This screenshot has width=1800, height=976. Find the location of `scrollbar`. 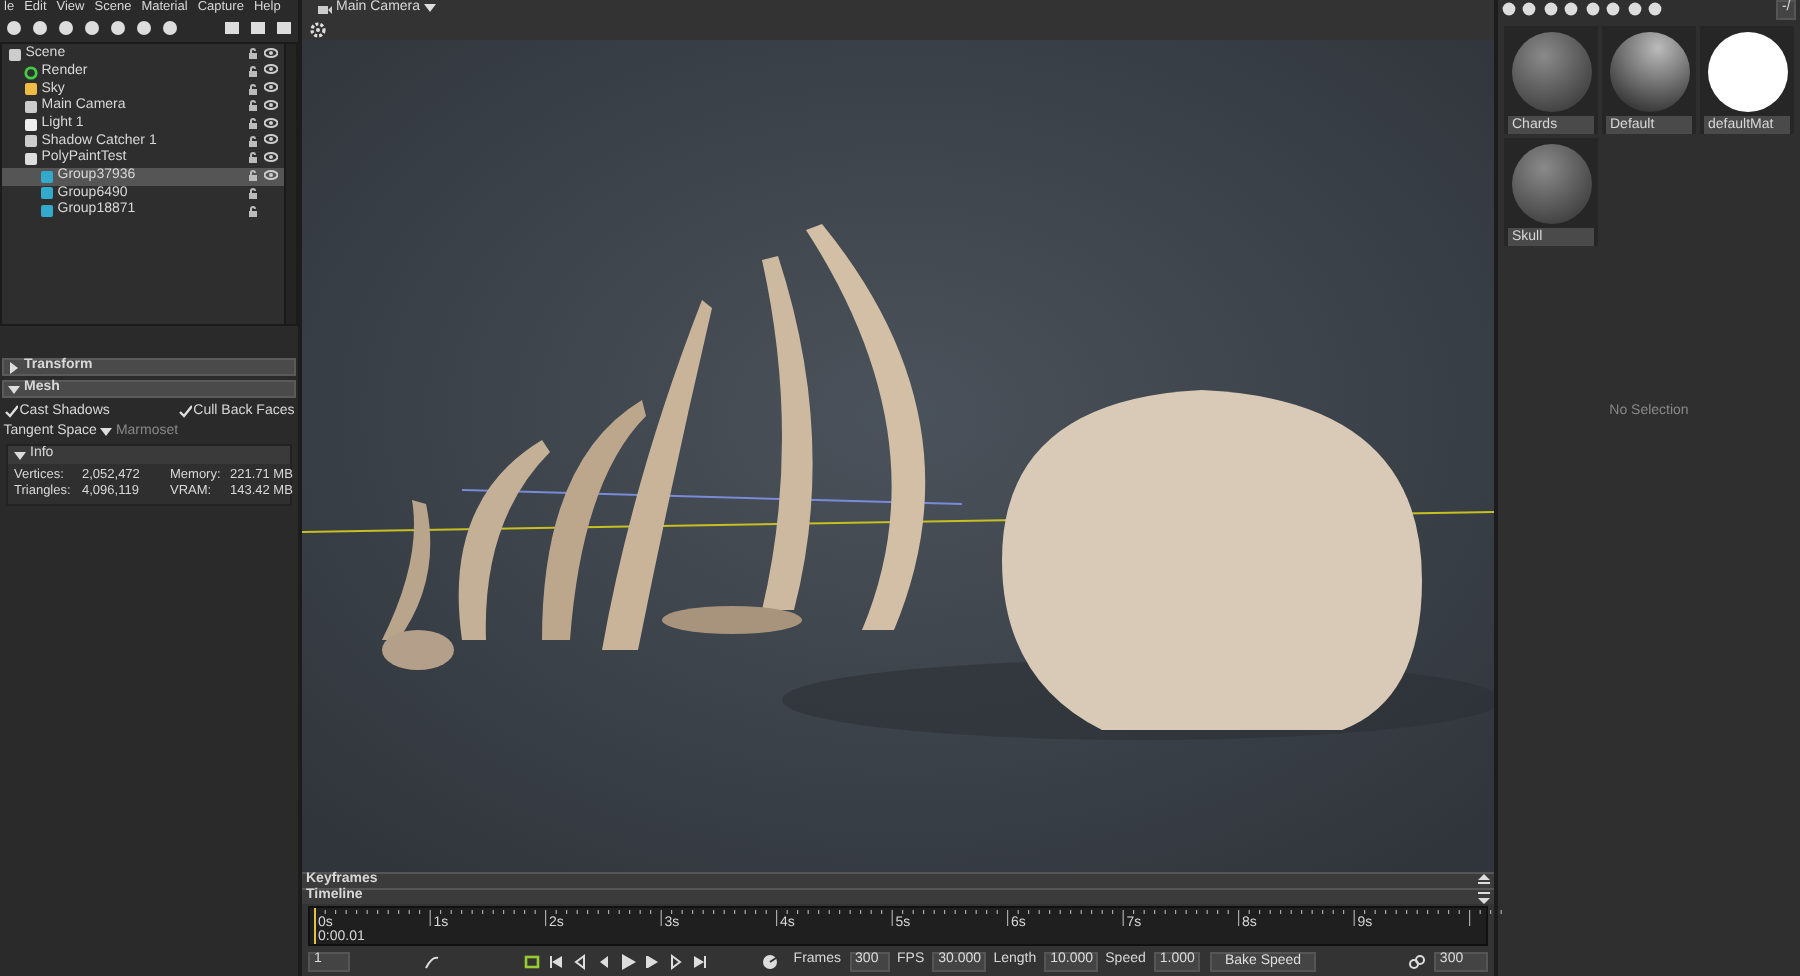

scrollbar is located at coordinates (290, 184).